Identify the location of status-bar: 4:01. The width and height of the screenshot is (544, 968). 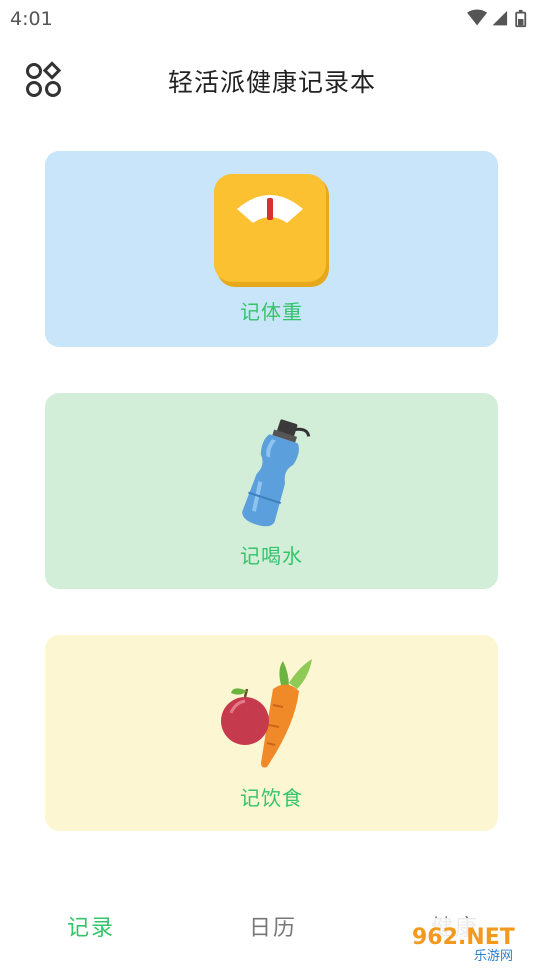
(272, 19).